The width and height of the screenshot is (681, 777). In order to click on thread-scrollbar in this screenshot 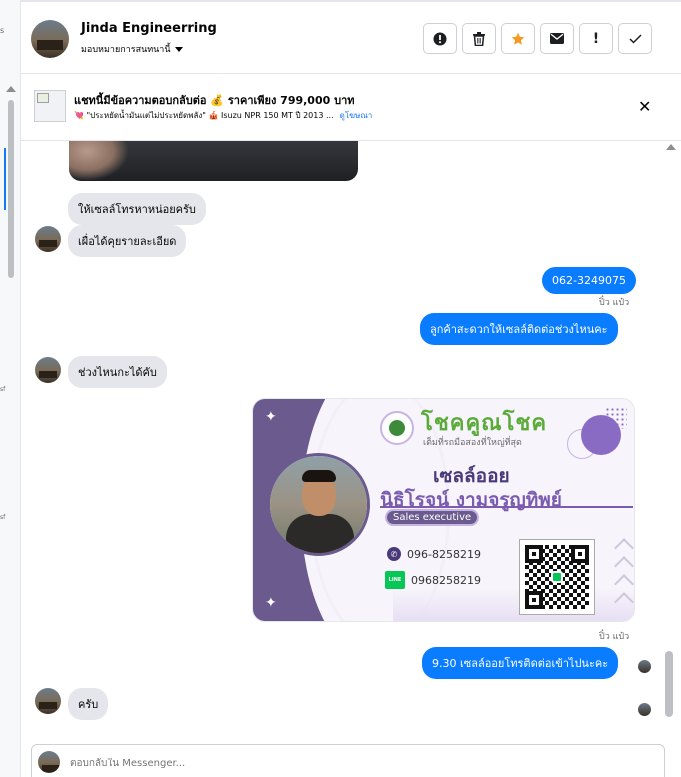, I will do `click(670, 441)`.